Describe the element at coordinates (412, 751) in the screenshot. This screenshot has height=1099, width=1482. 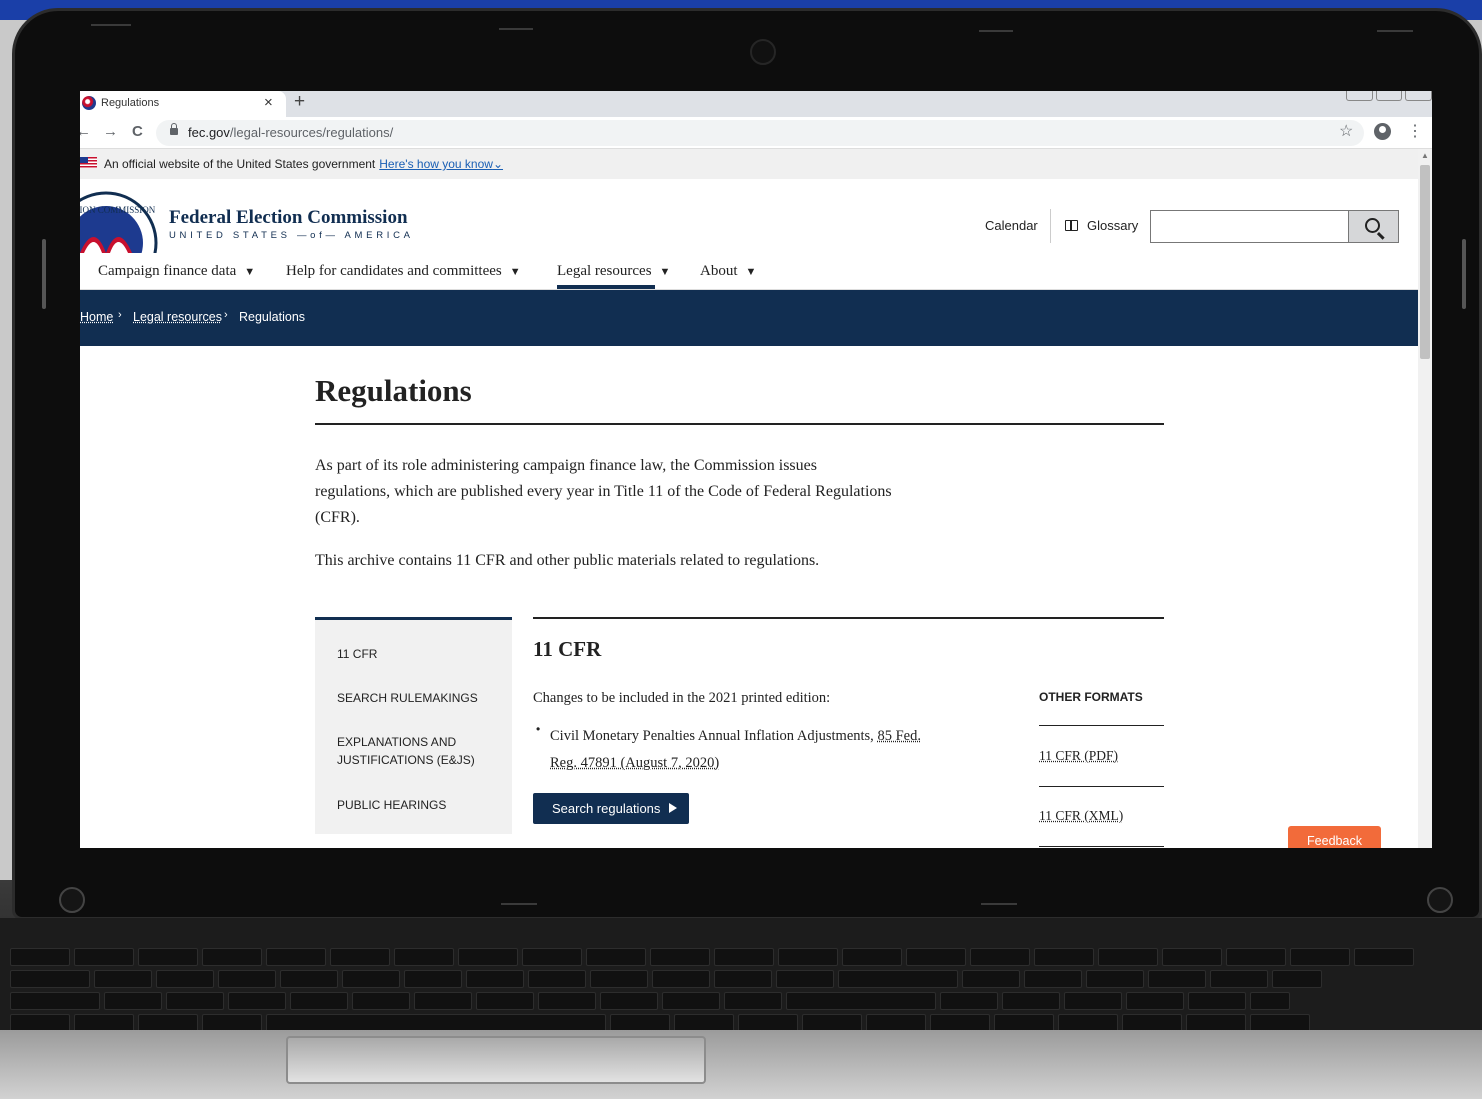
I see `side-nav-explanations-justifications: EXPLANATIONS AND JUSTIFICATIONS (E&JS)` at that location.